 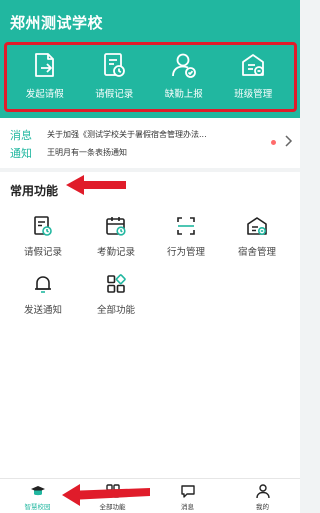 I want to click on tab-label: 全部功能, so click(x=112, y=507).